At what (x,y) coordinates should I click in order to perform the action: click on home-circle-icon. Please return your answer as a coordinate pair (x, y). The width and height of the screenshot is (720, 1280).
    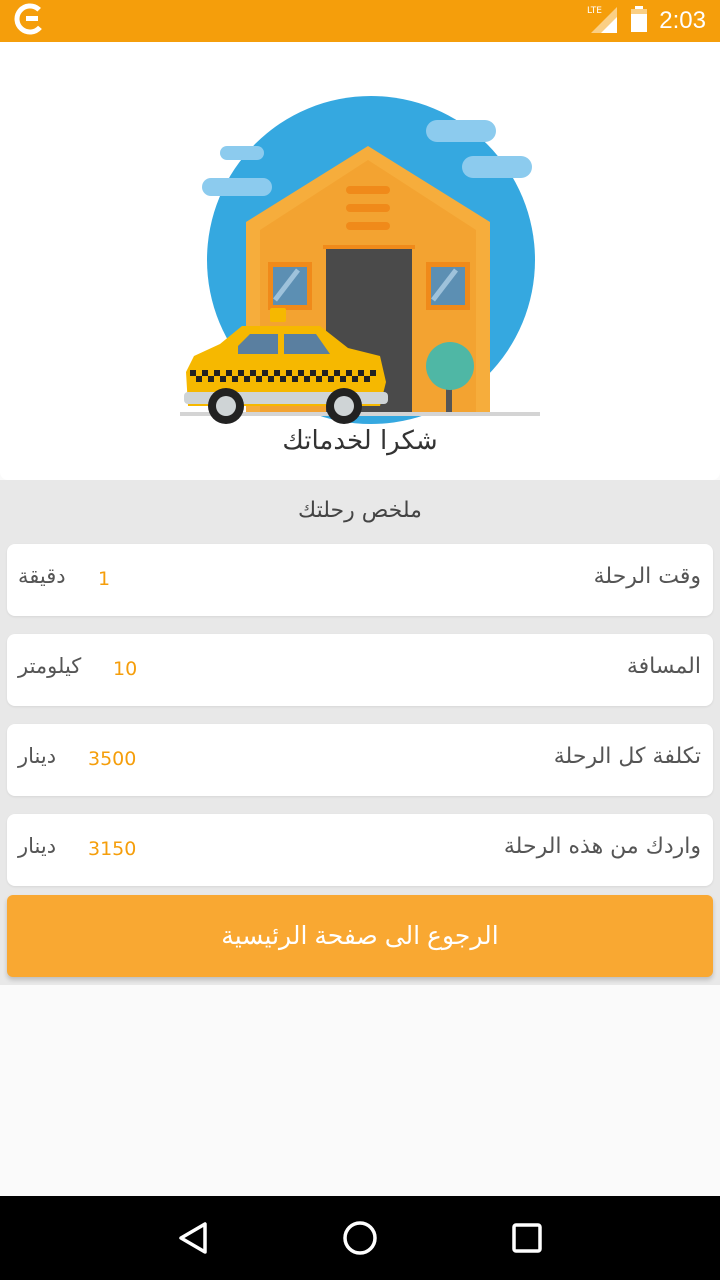
    Looking at the image, I should click on (360, 1238).